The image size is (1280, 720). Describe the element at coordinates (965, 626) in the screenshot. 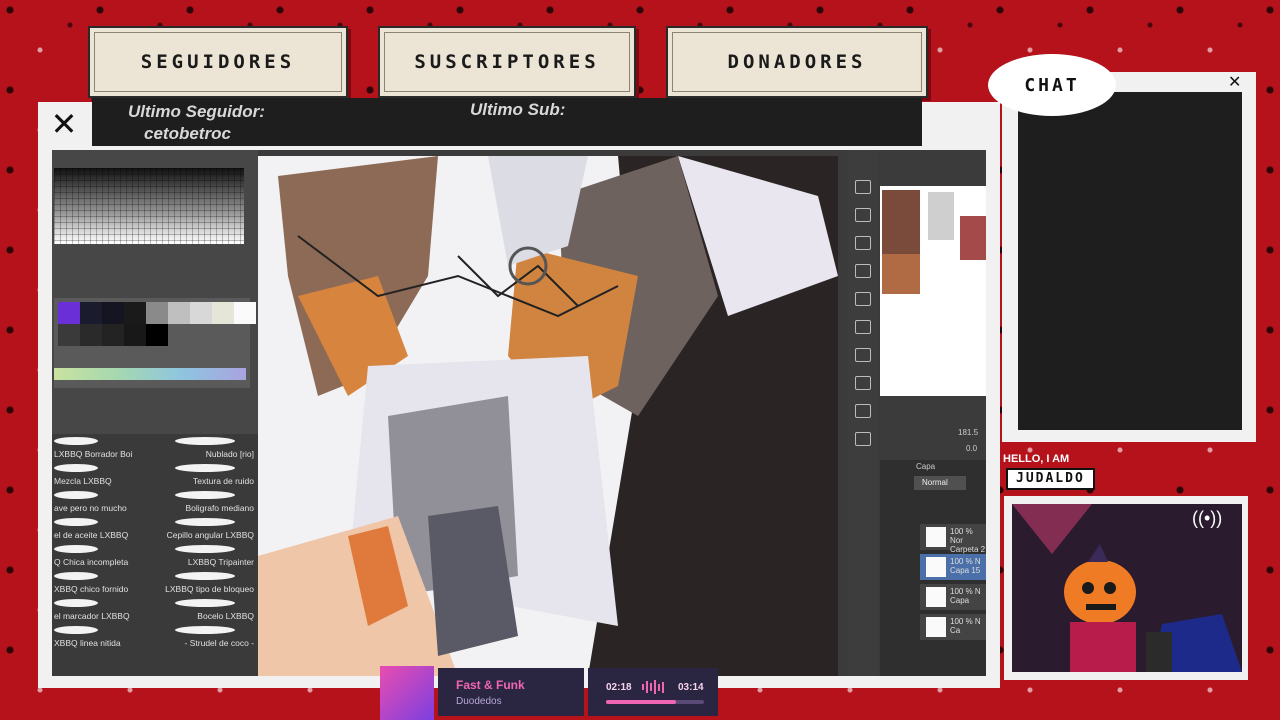

I see `layer-info: 100 % N Ca` at that location.